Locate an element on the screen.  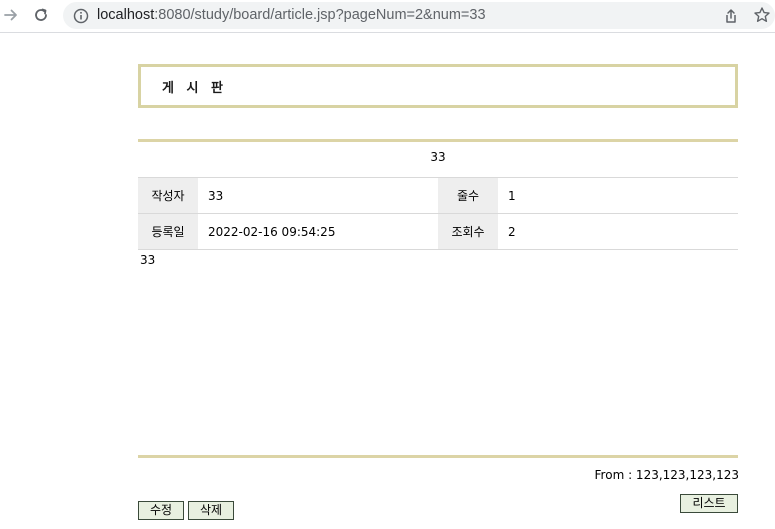
date-label: 등록일 is located at coordinates (168, 231).